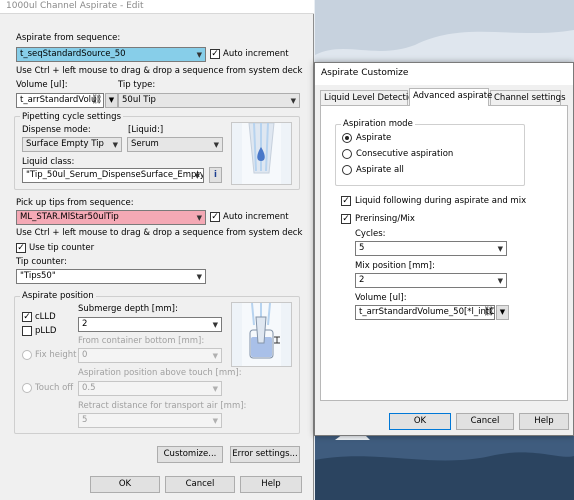 This screenshot has width=574, height=500. I want to click on volume-dropdown-button: ▼, so click(111, 100).